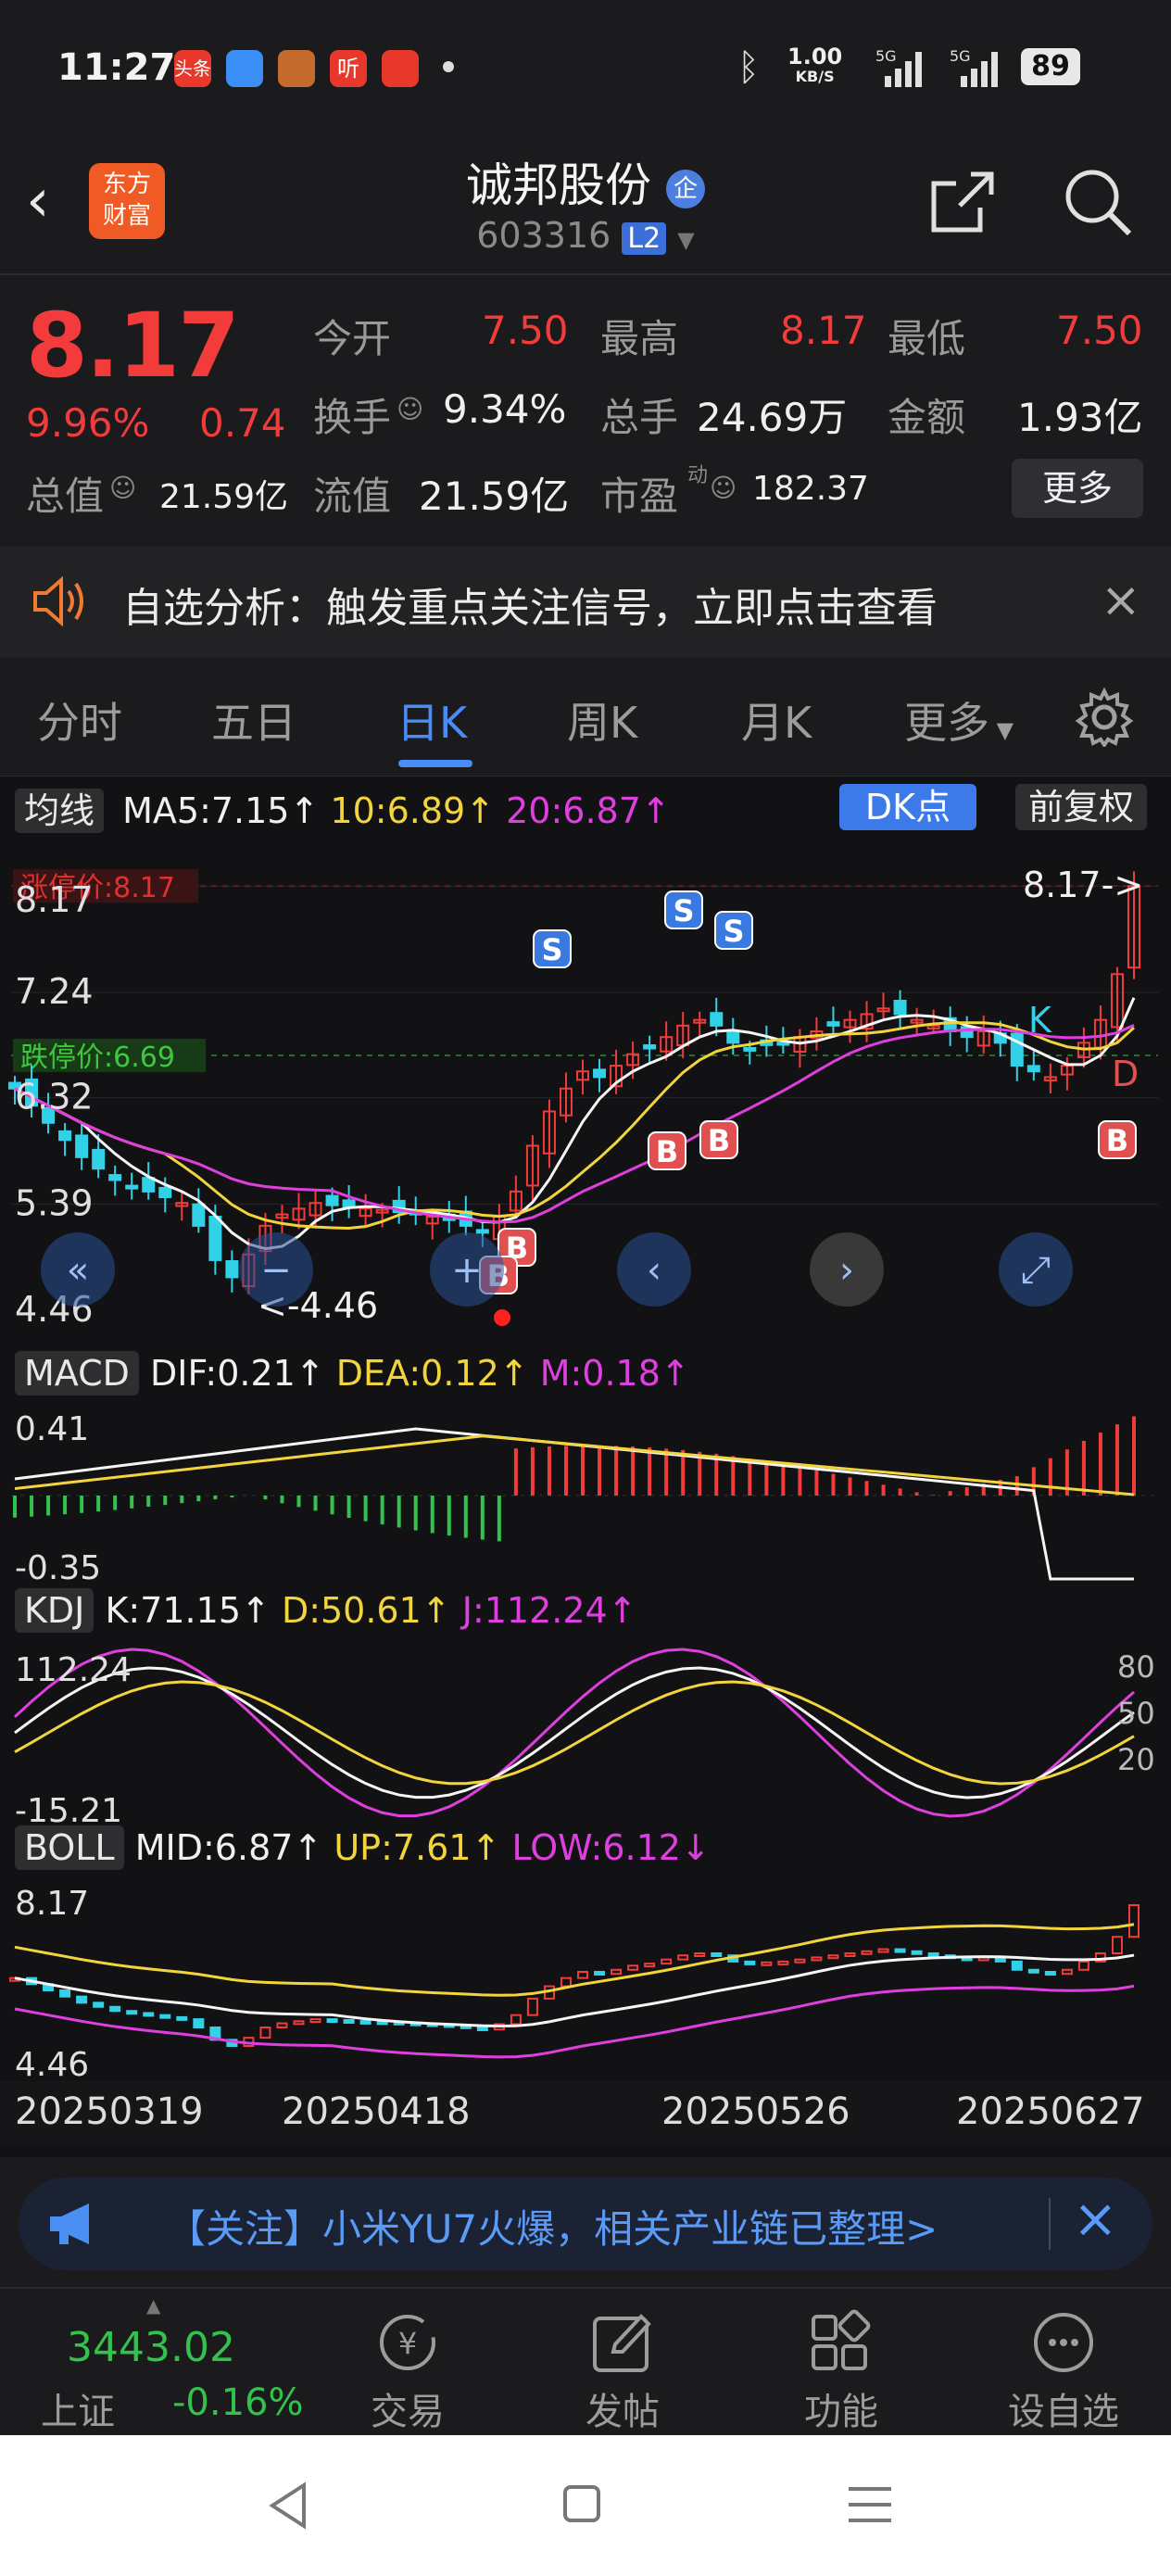 The width and height of the screenshot is (1171, 2576). I want to click on share-icon, so click(962, 202).